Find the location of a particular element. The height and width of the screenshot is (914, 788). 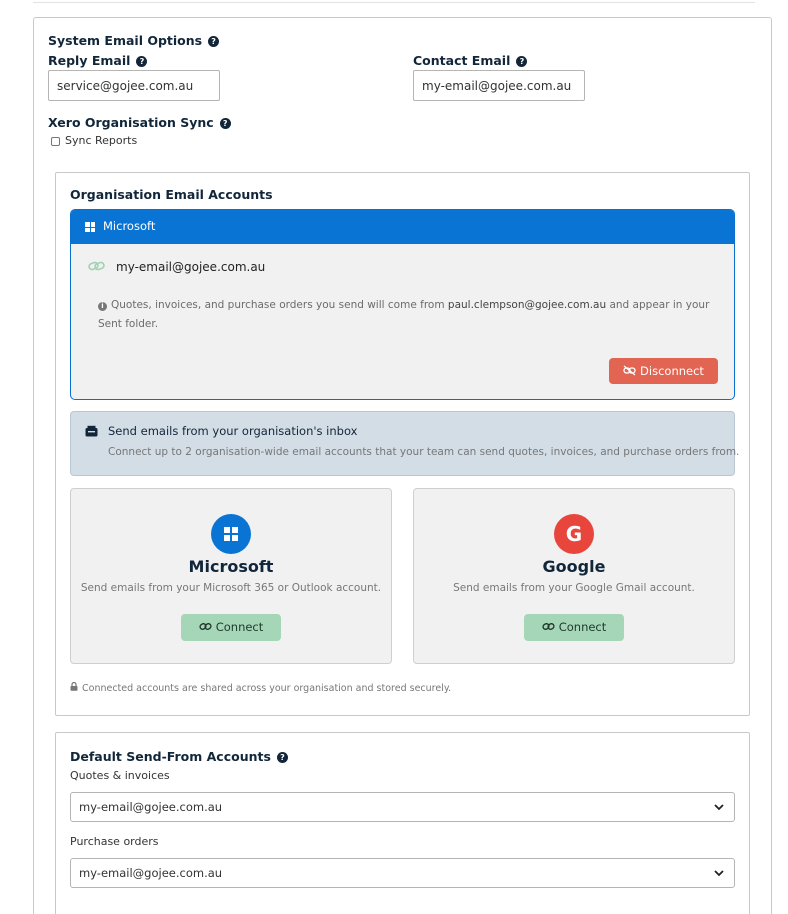

microsoft-circle-icon is located at coordinates (231, 534).